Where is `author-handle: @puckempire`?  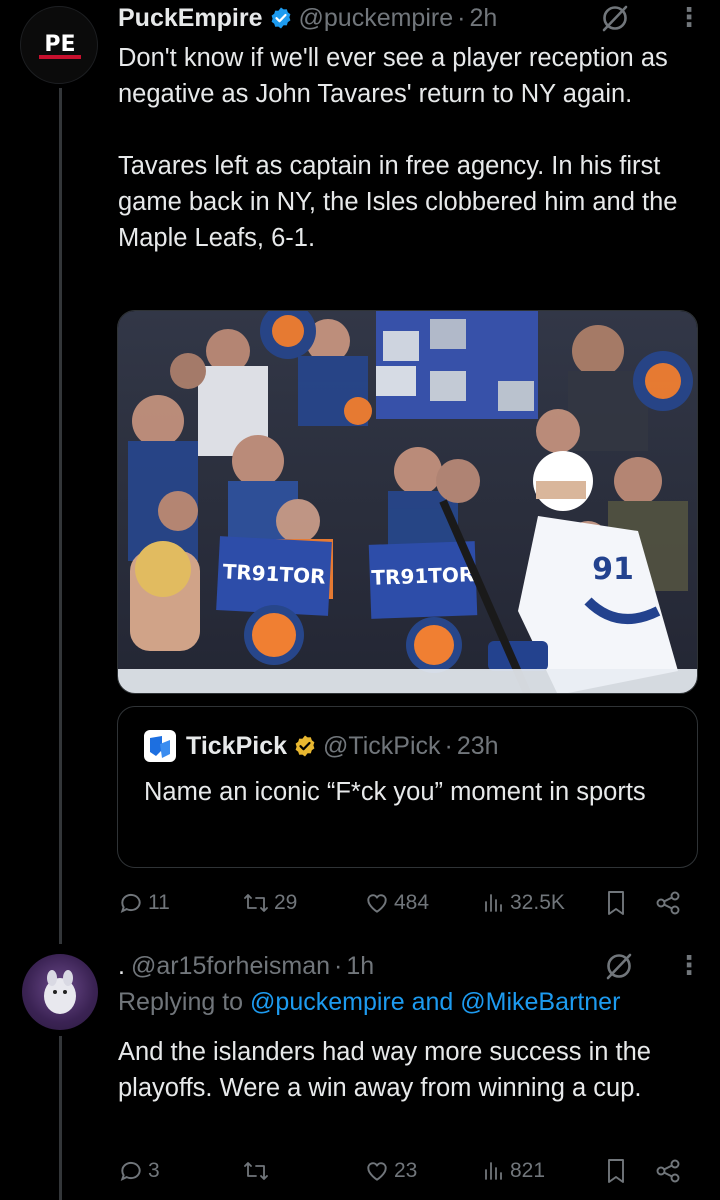 author-handle: @puckempire is located at coordinates (376, 18).